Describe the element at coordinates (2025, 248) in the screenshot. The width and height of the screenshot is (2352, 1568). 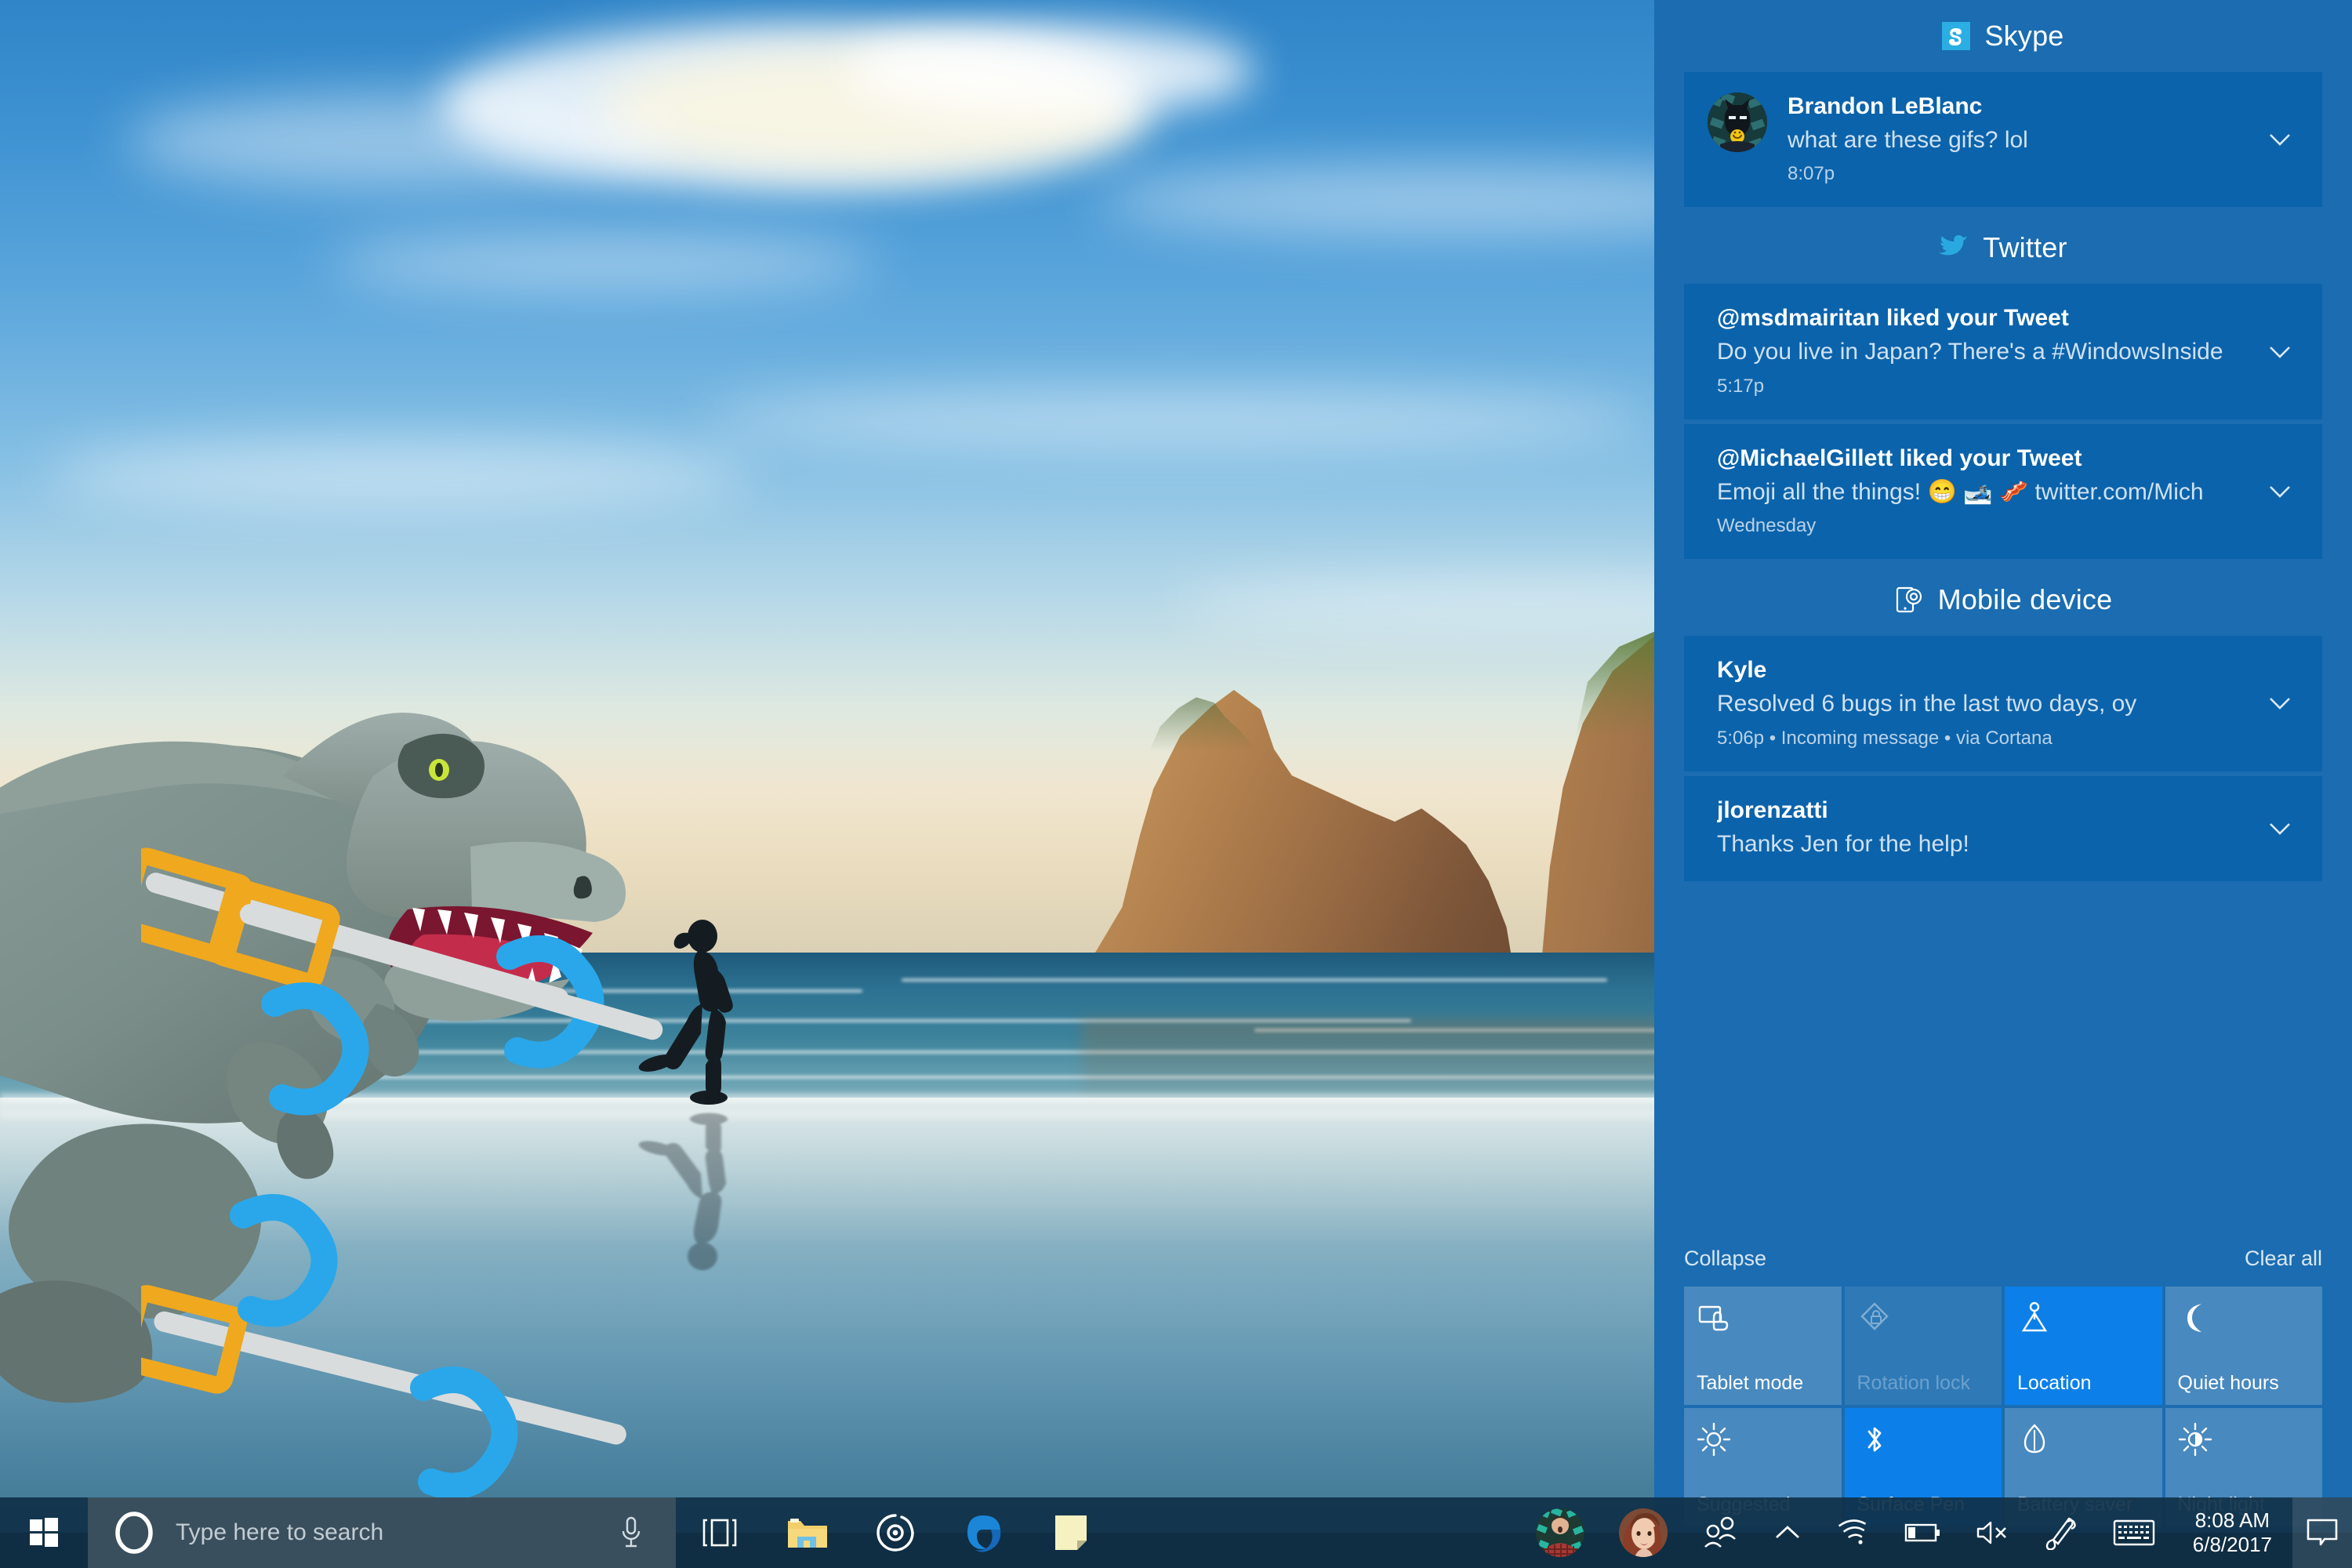
I see `app-name-label: Twitter` at that location.